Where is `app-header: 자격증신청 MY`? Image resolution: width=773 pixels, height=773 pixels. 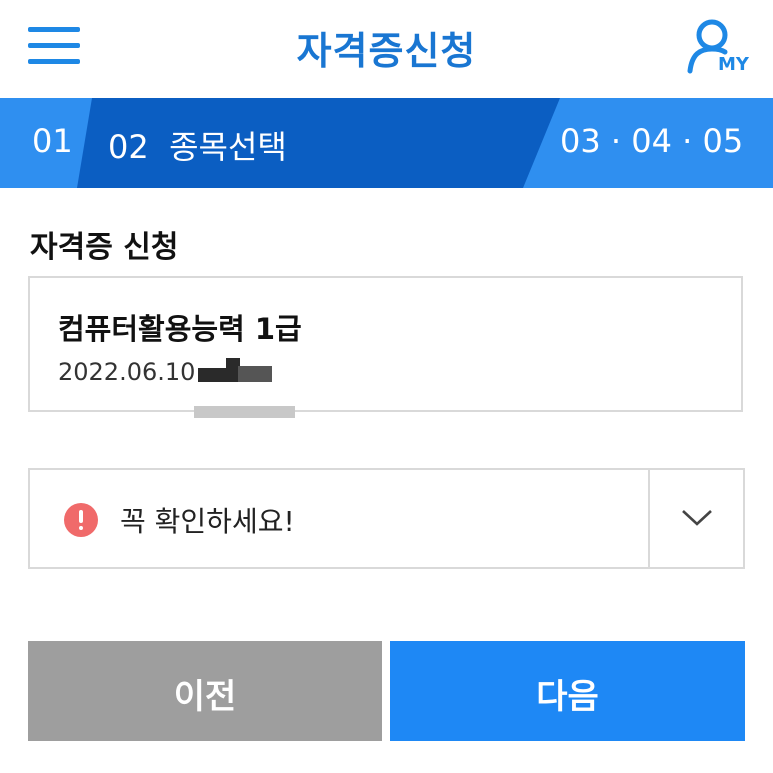 app-header: 자격증신청 MY is located at coordinates (386, 49).